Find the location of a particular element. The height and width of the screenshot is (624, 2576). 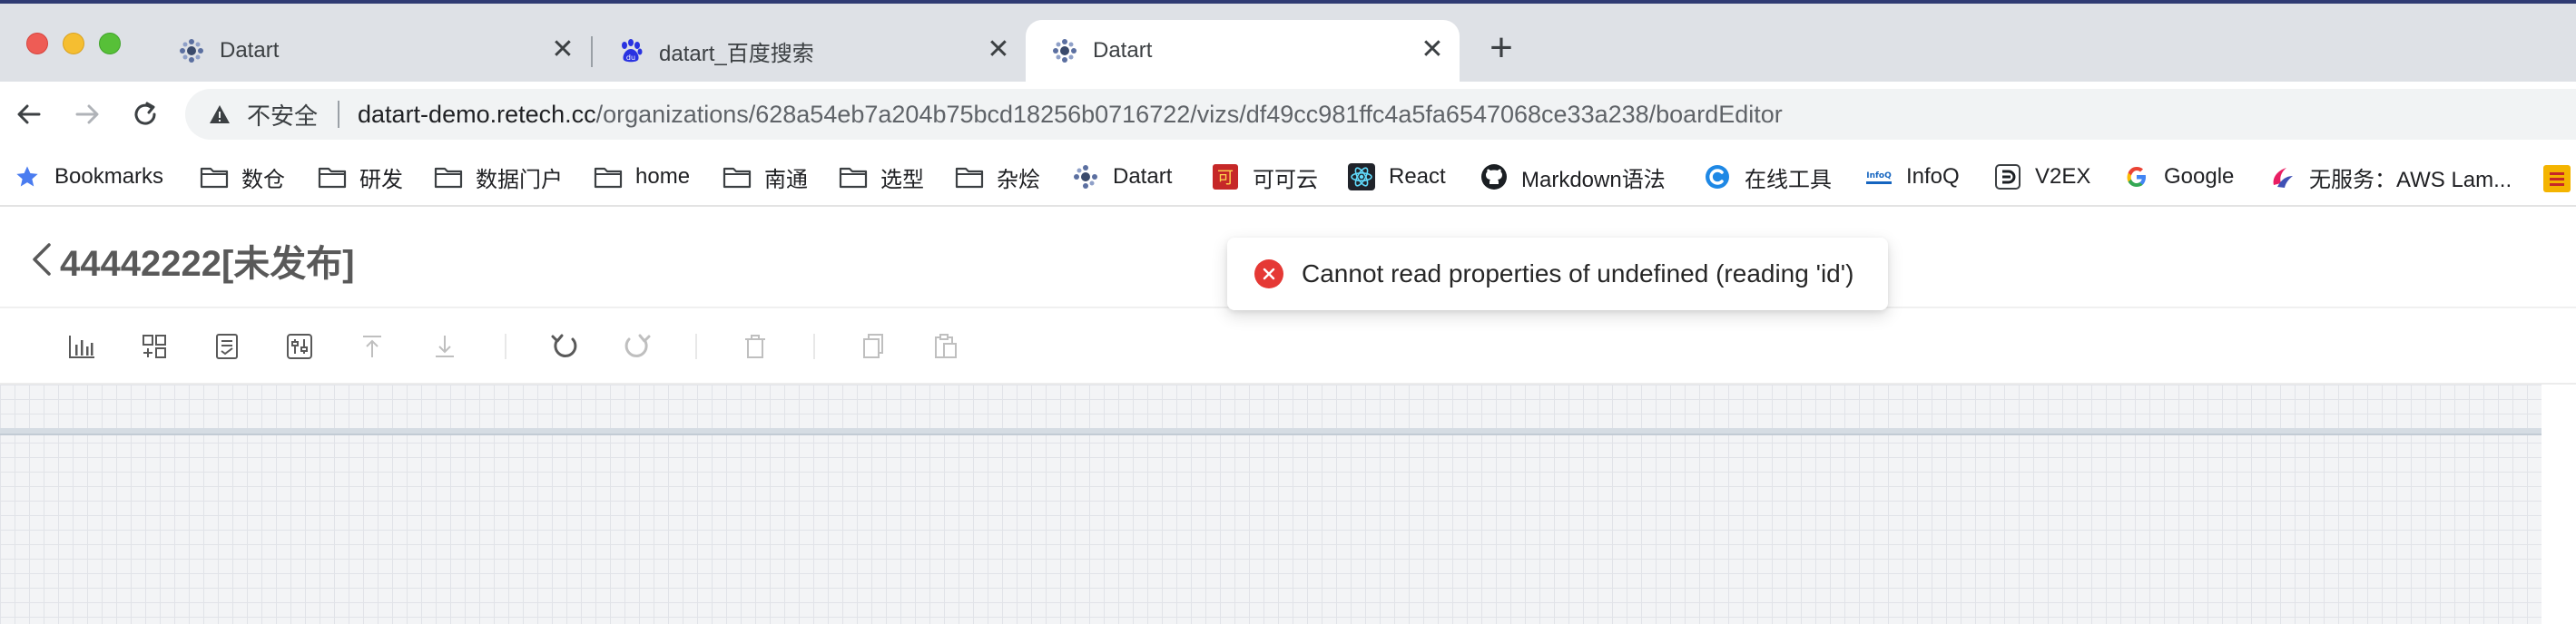

send-to-bottom-button is located at coordinates (445, 346).